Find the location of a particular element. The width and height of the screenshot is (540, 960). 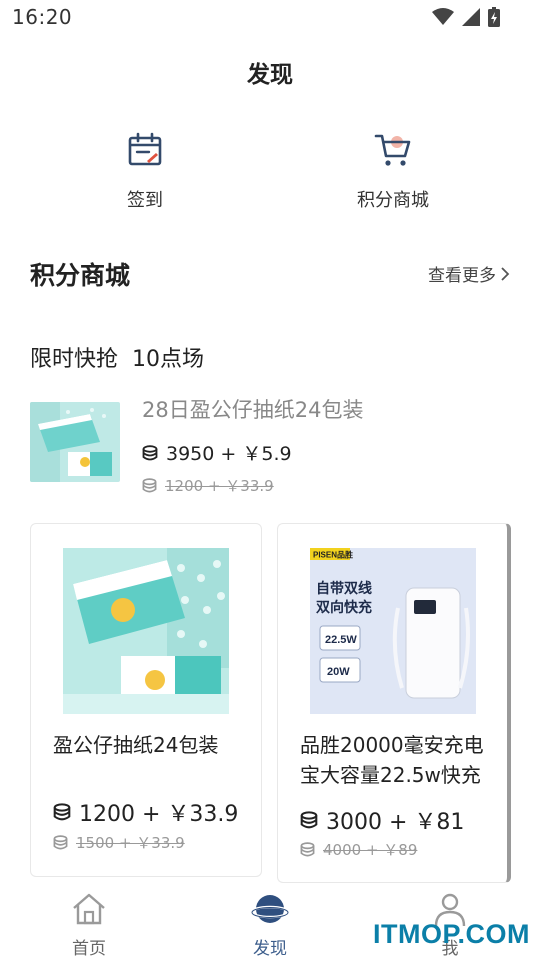

product-price: 3000 + ￥81 is located at coordinates (382, 820).